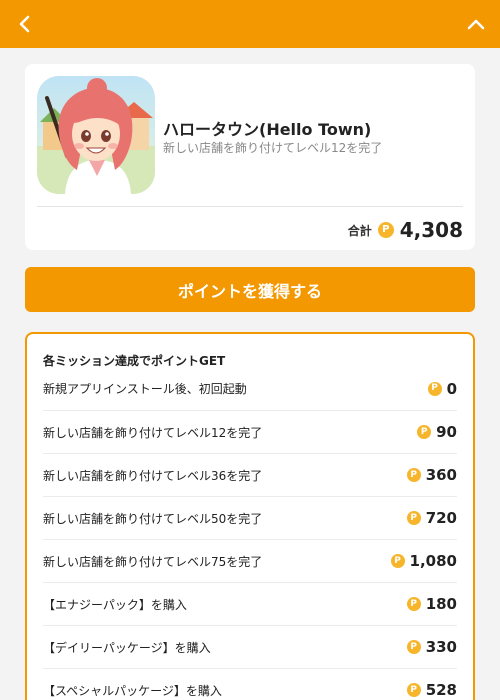 The image size is (500, 700). I want to click on mission-points: P 180, so click(431, 604).